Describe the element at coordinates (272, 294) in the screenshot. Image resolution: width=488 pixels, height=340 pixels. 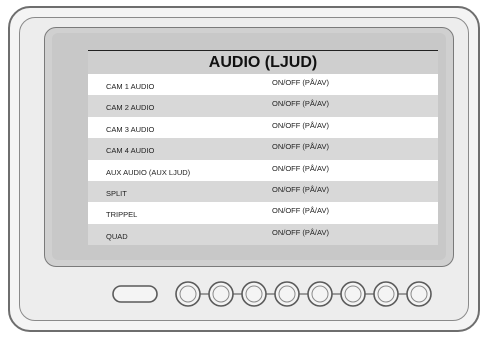
I see `hardware-button-row` at that location.